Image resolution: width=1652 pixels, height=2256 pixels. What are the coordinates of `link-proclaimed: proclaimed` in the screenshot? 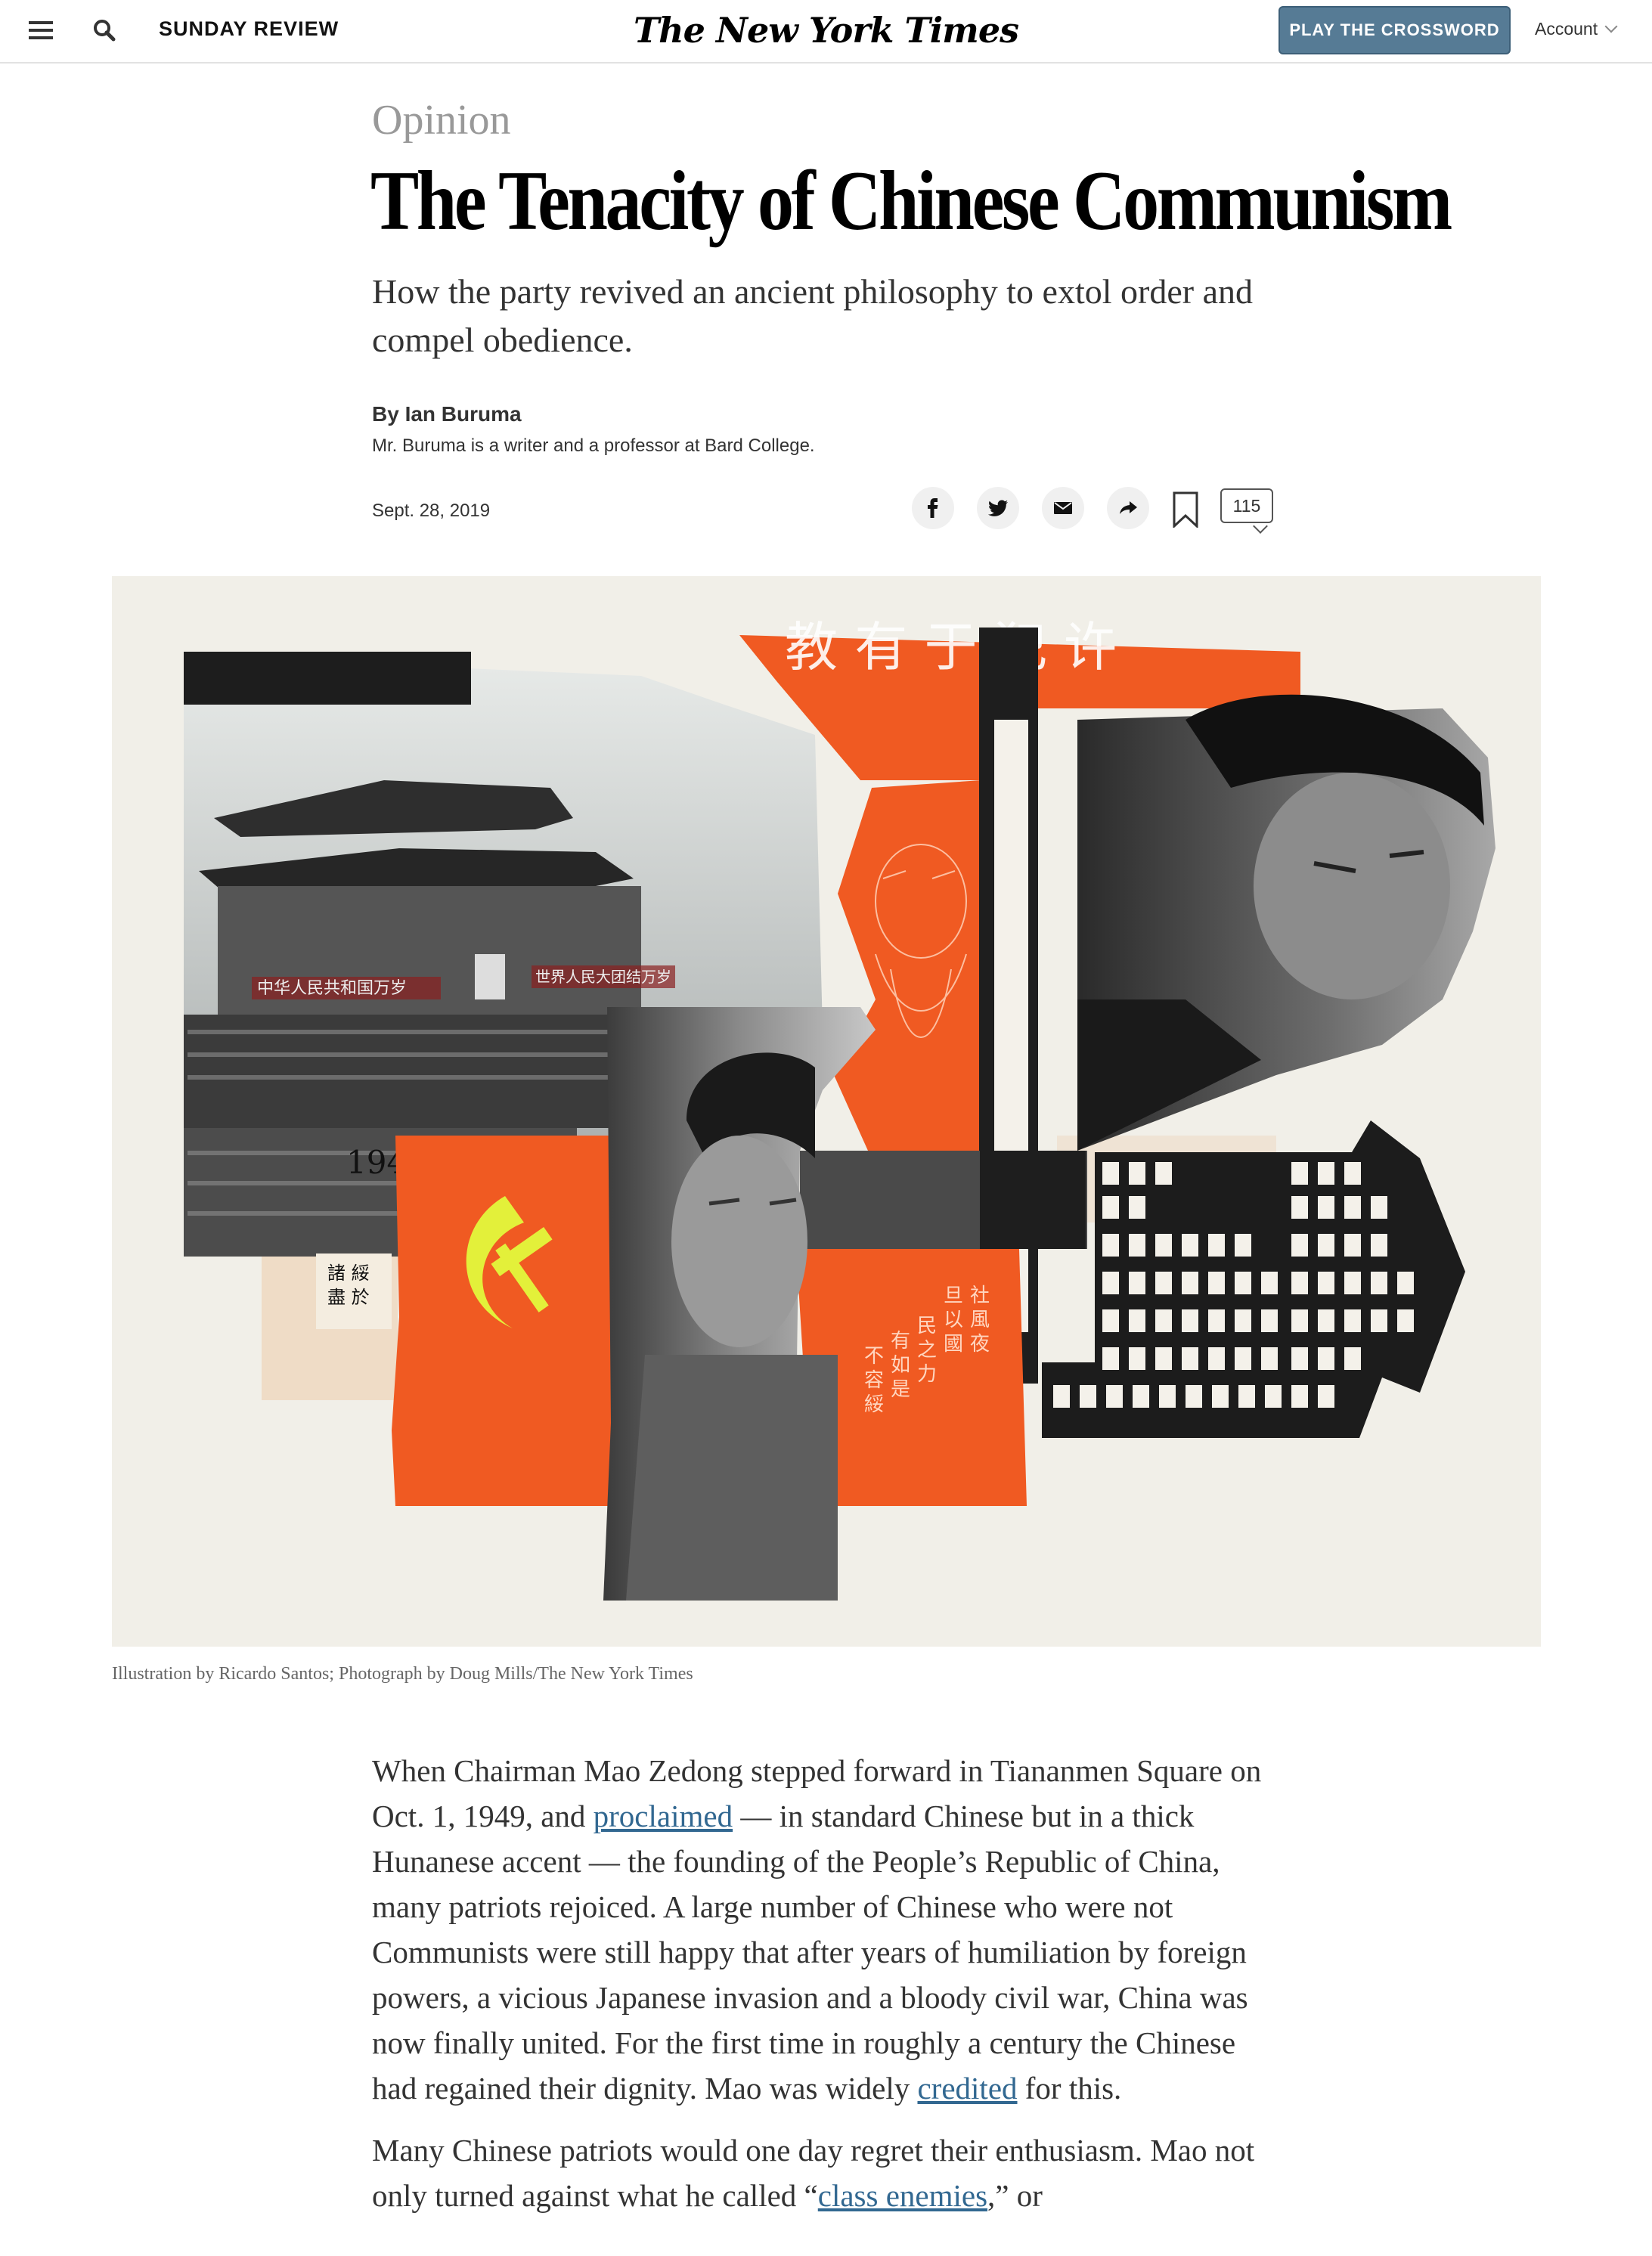 It's located at (664, 1816).